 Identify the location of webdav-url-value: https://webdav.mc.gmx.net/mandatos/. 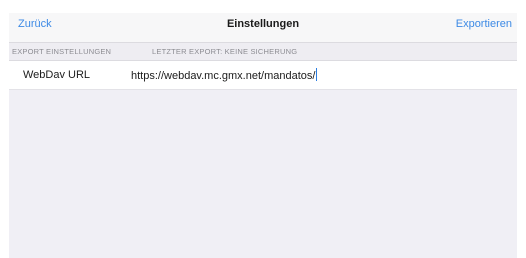
(223, 76).